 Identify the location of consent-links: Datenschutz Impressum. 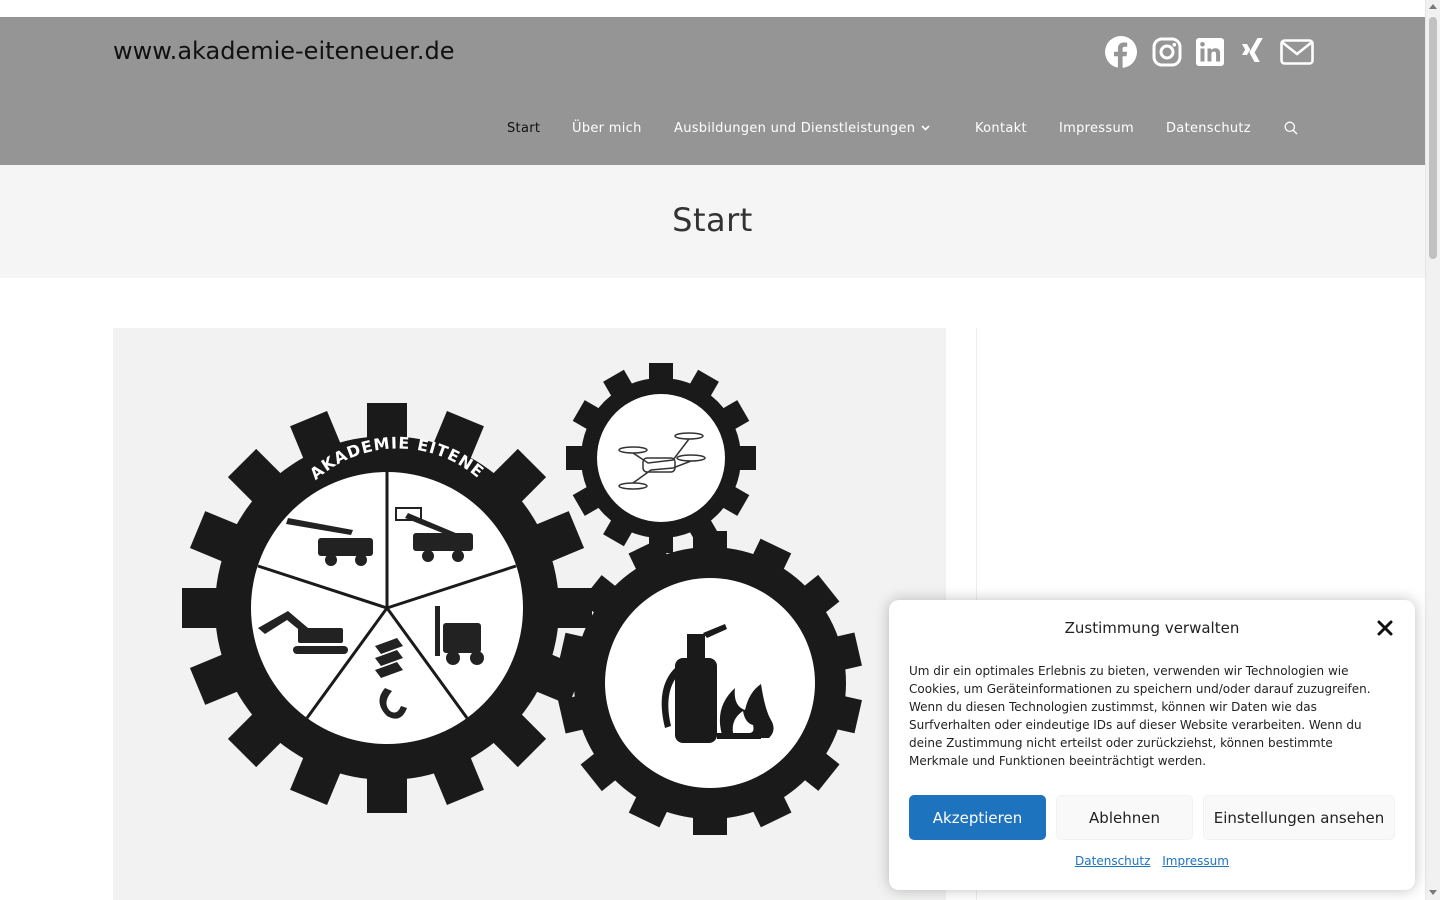
(1152, 861).